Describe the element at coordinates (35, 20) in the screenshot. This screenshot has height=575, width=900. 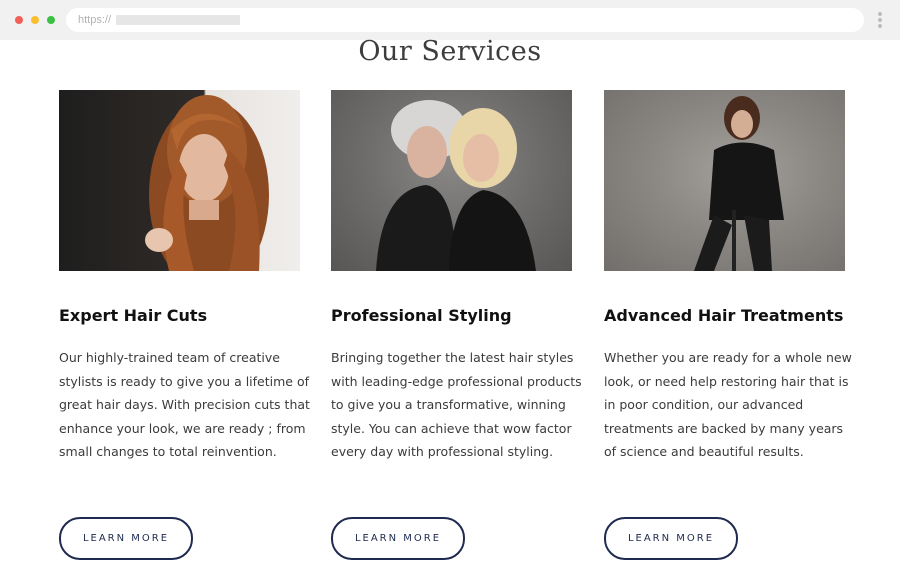
I see `minimize-window-icon` at that location.